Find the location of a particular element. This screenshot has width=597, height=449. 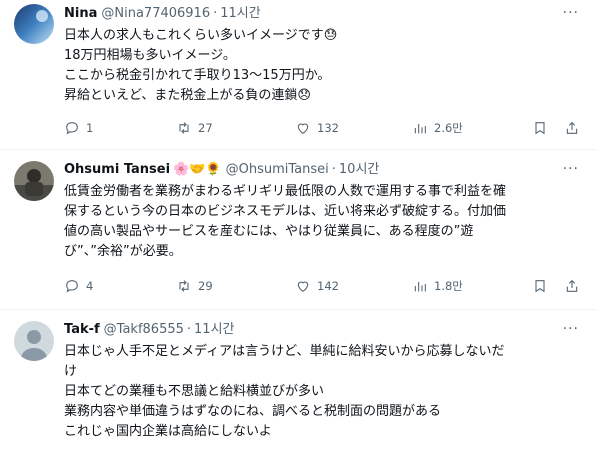

retweet-button: 27 is located at coordinates (194, 128).